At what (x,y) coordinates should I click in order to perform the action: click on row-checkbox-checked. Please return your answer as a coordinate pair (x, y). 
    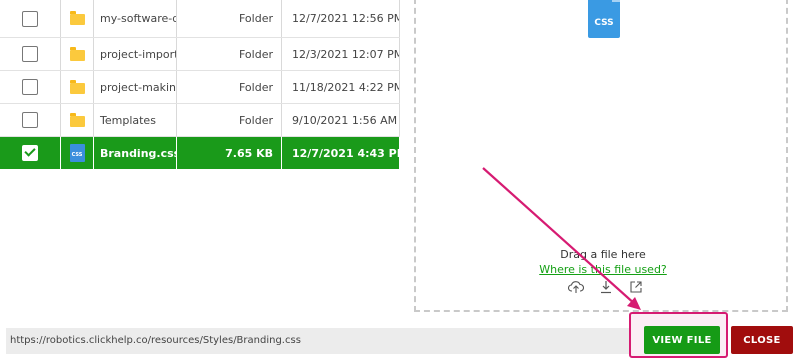
    Looking at the image, I should click on (30, 153).